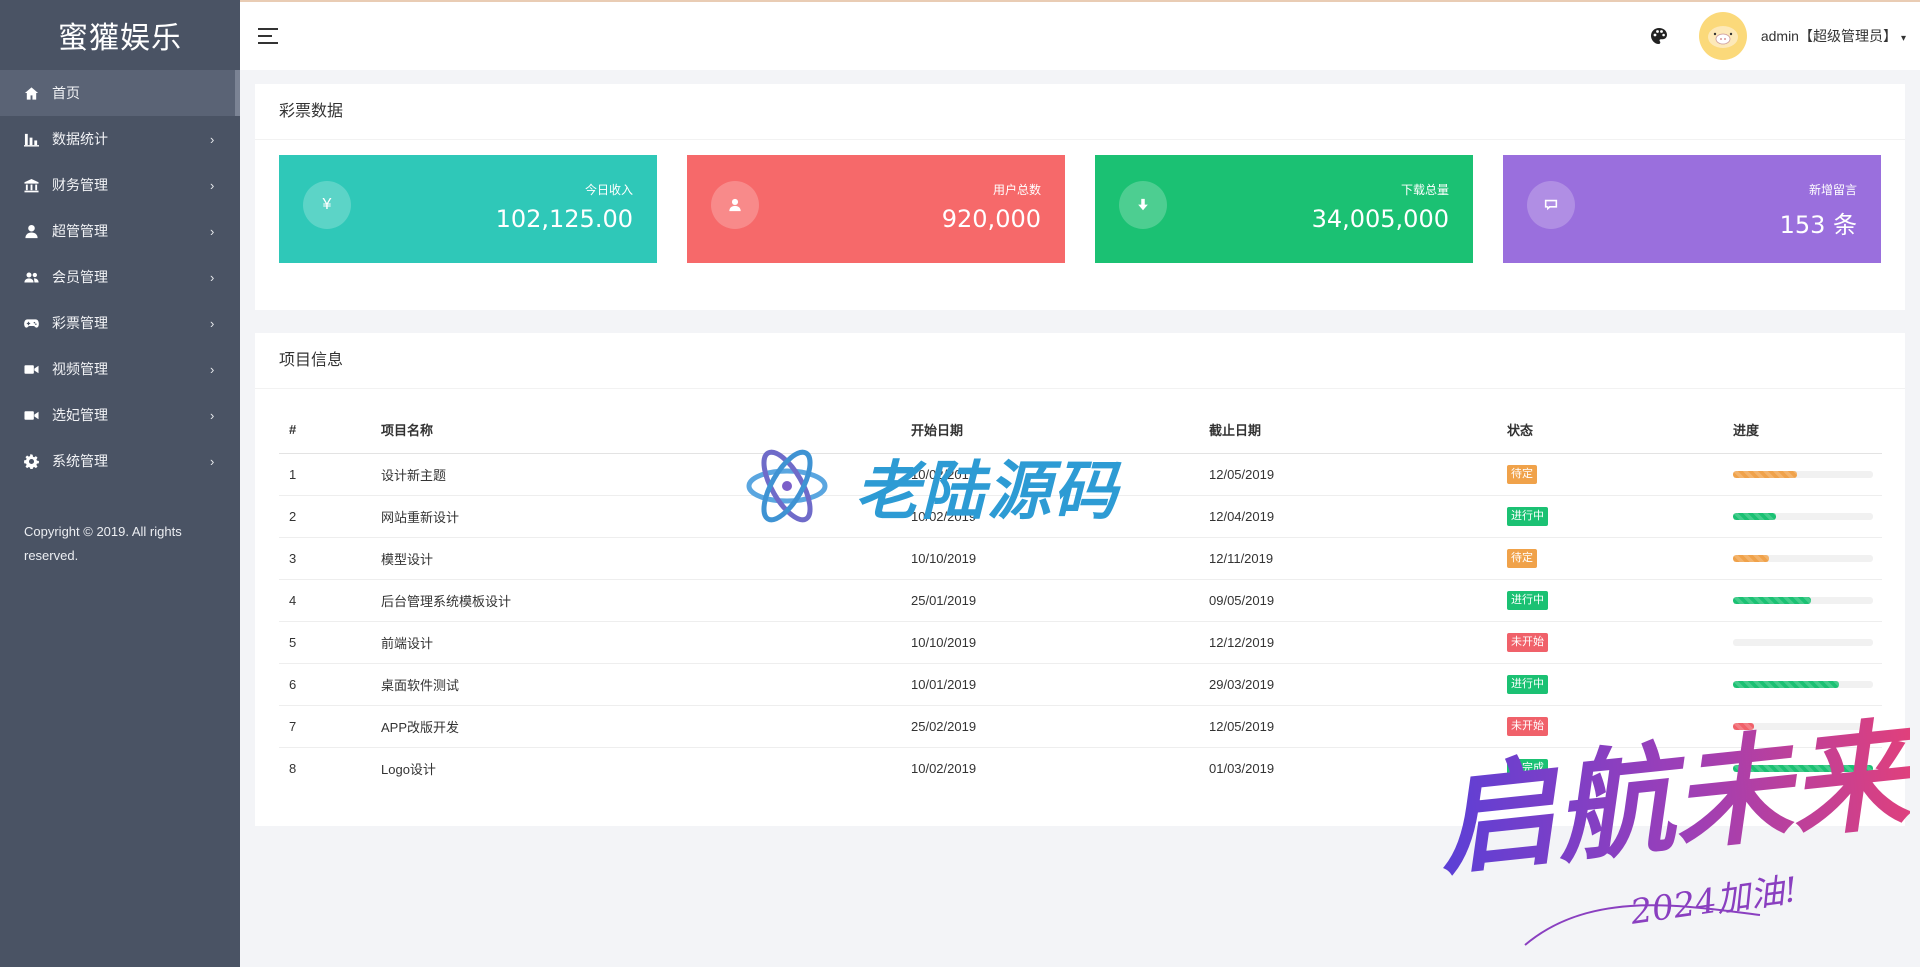 This screenshot has height=967, width=1920. What do you see at coordinates (1348, 642) in the screenshot?
I see `table-cell-end: 12/12/2019` at bounding box center [1348, 642].